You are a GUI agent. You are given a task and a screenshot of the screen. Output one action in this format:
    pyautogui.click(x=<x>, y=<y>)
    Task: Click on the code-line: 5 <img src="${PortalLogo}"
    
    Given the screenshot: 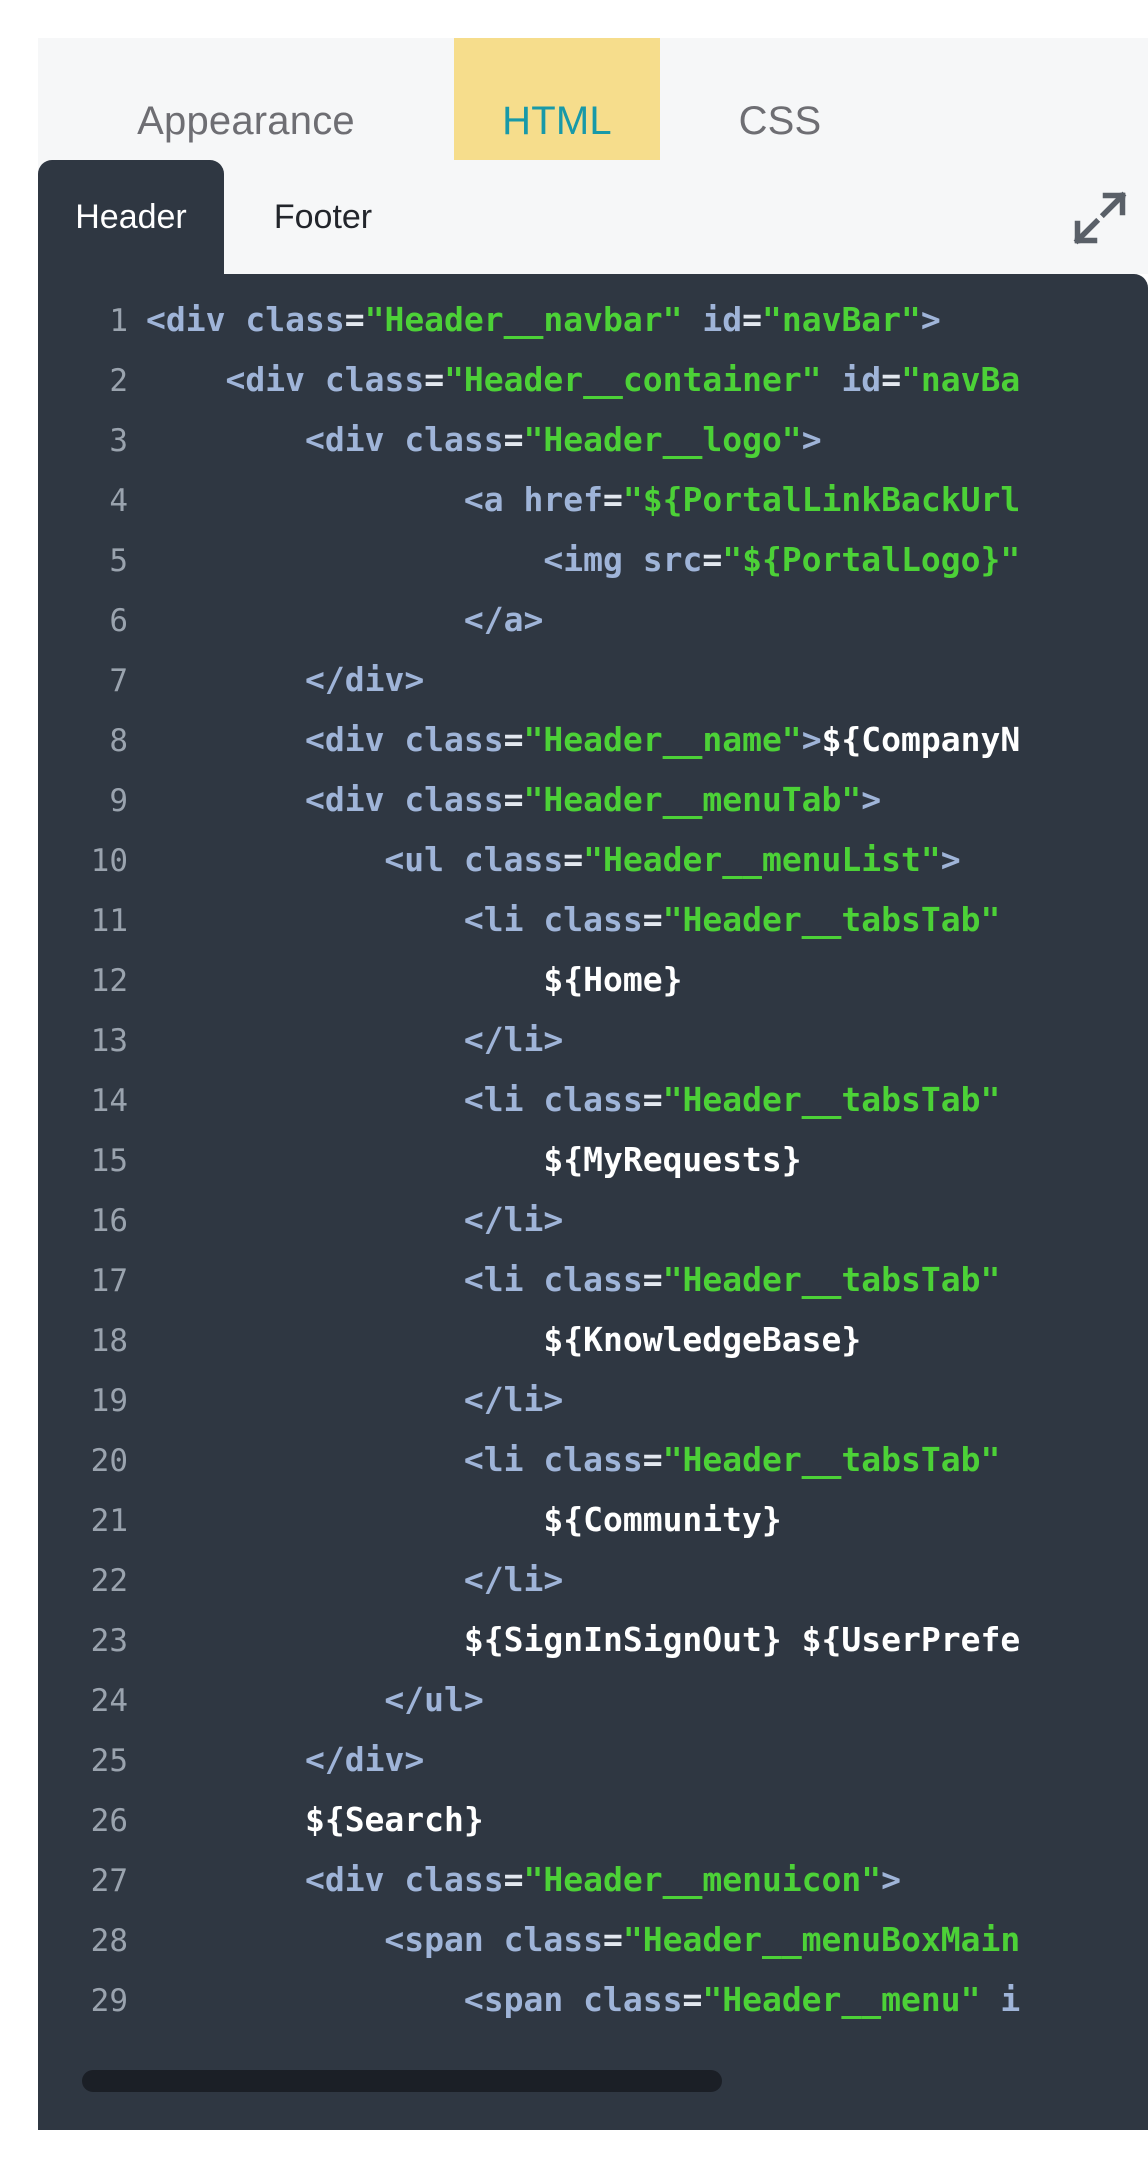 What is the action you would take?
    pyautogui.click(x=593, y=570)
    